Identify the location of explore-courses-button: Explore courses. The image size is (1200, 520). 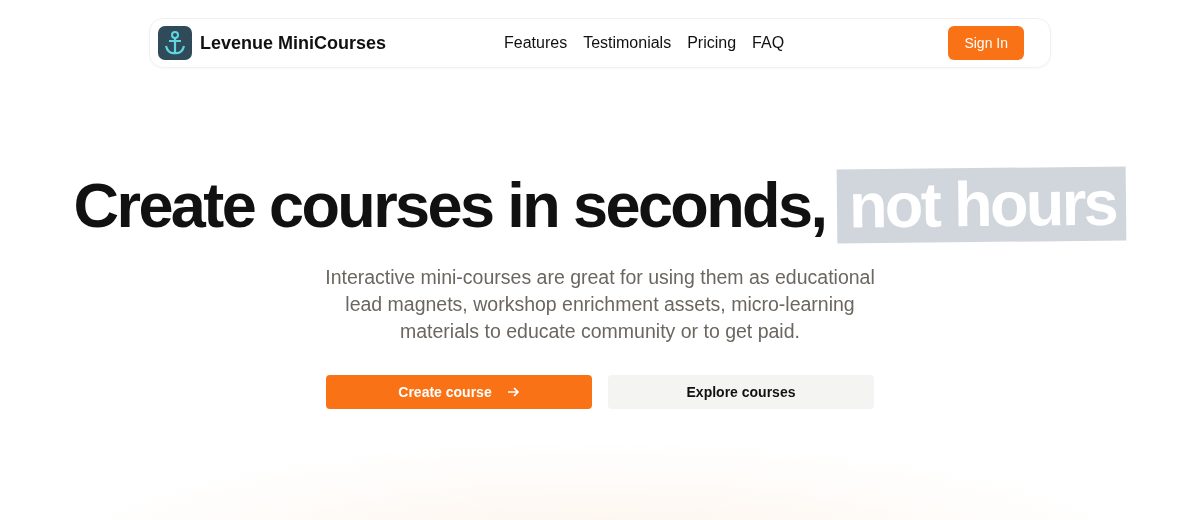
(741, 392).